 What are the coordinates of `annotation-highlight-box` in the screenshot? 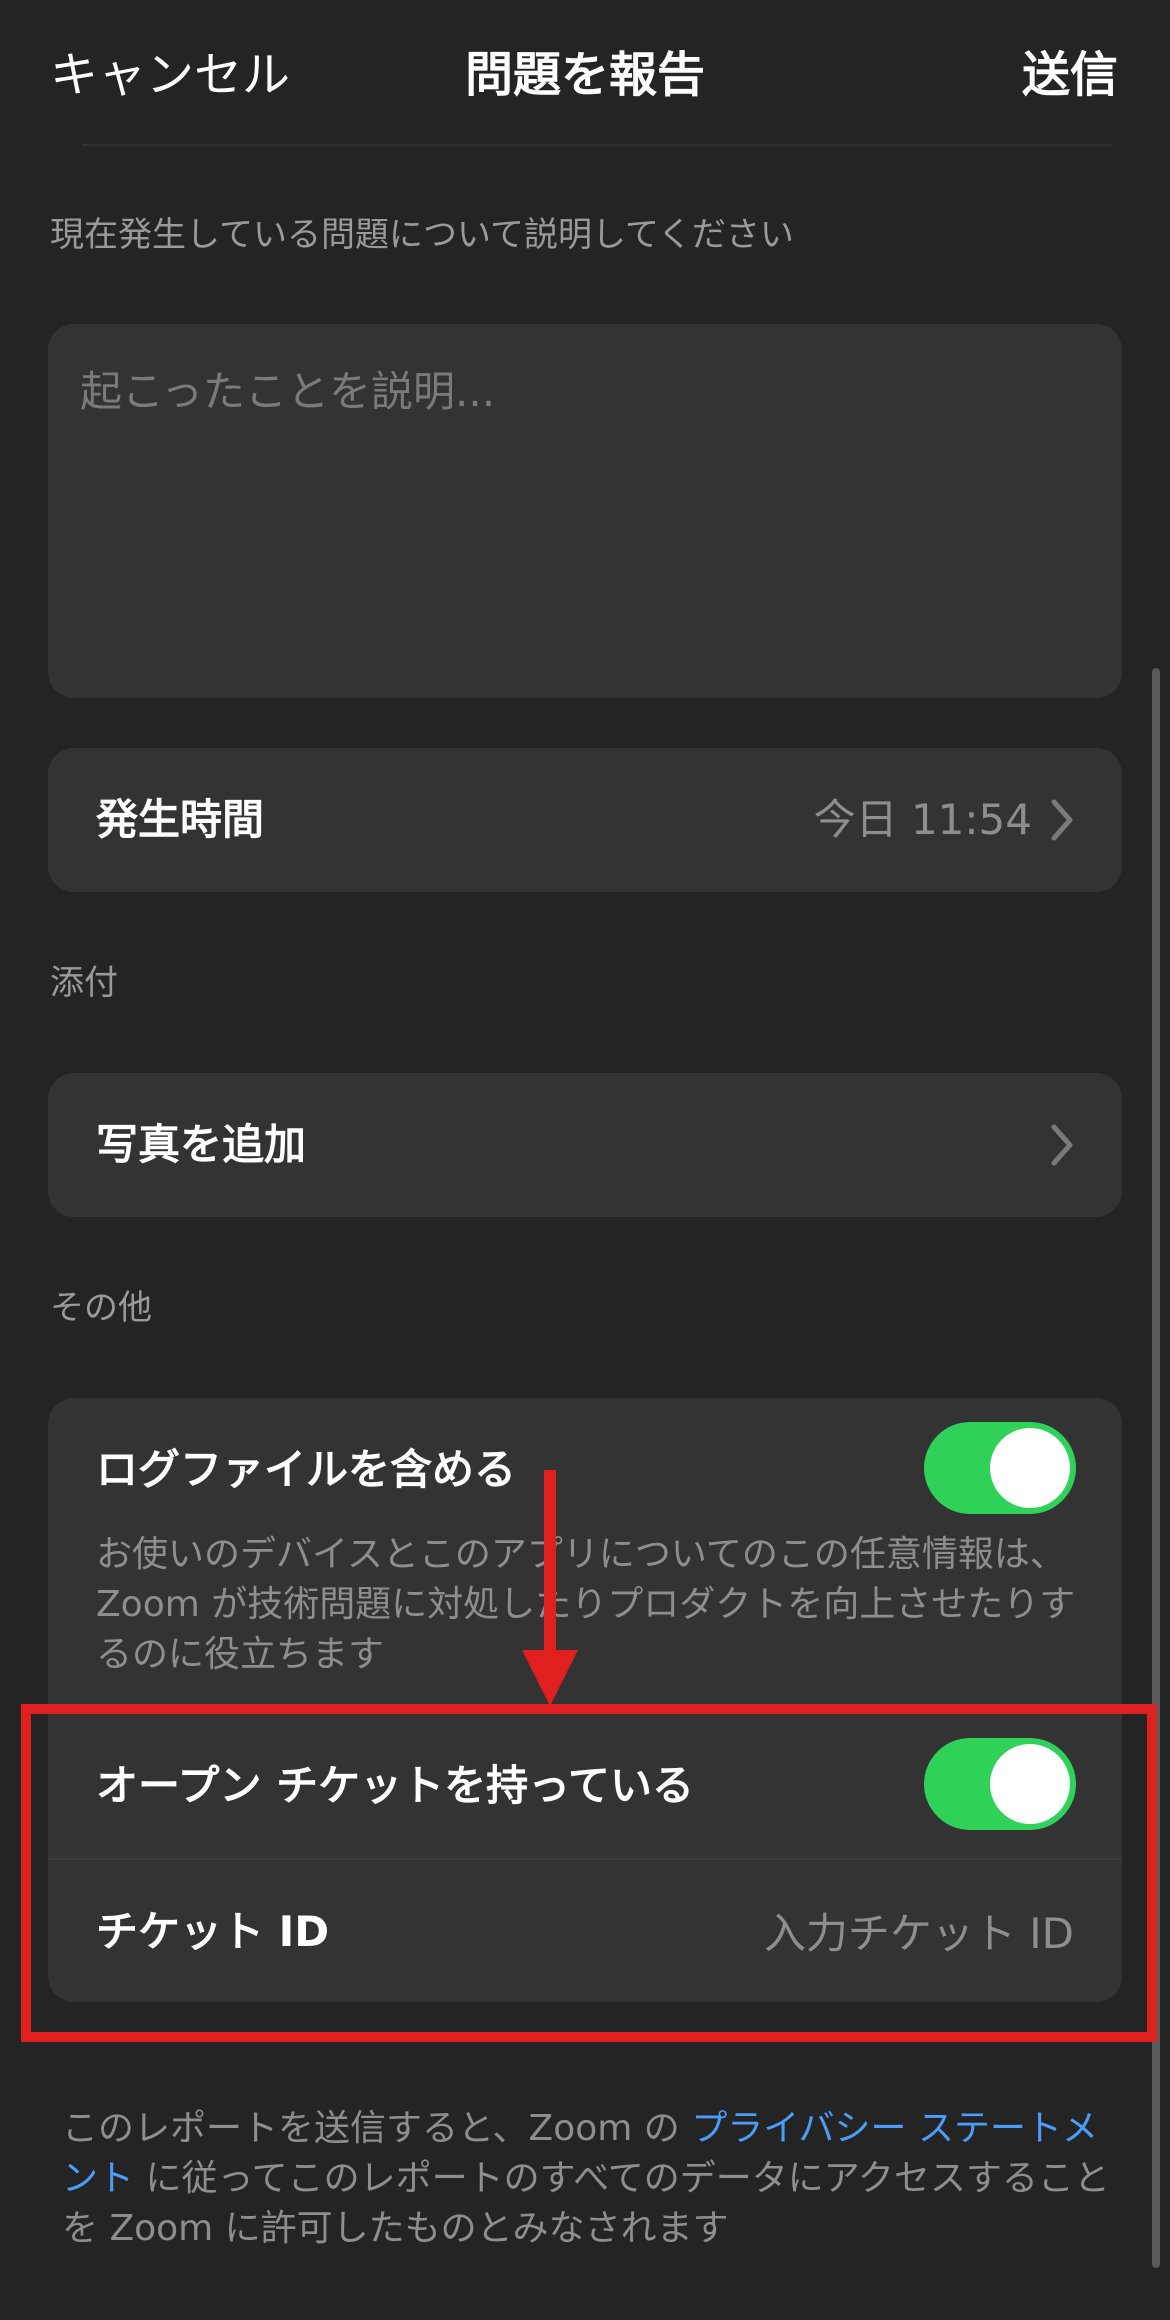 It's located at (589, 1873).